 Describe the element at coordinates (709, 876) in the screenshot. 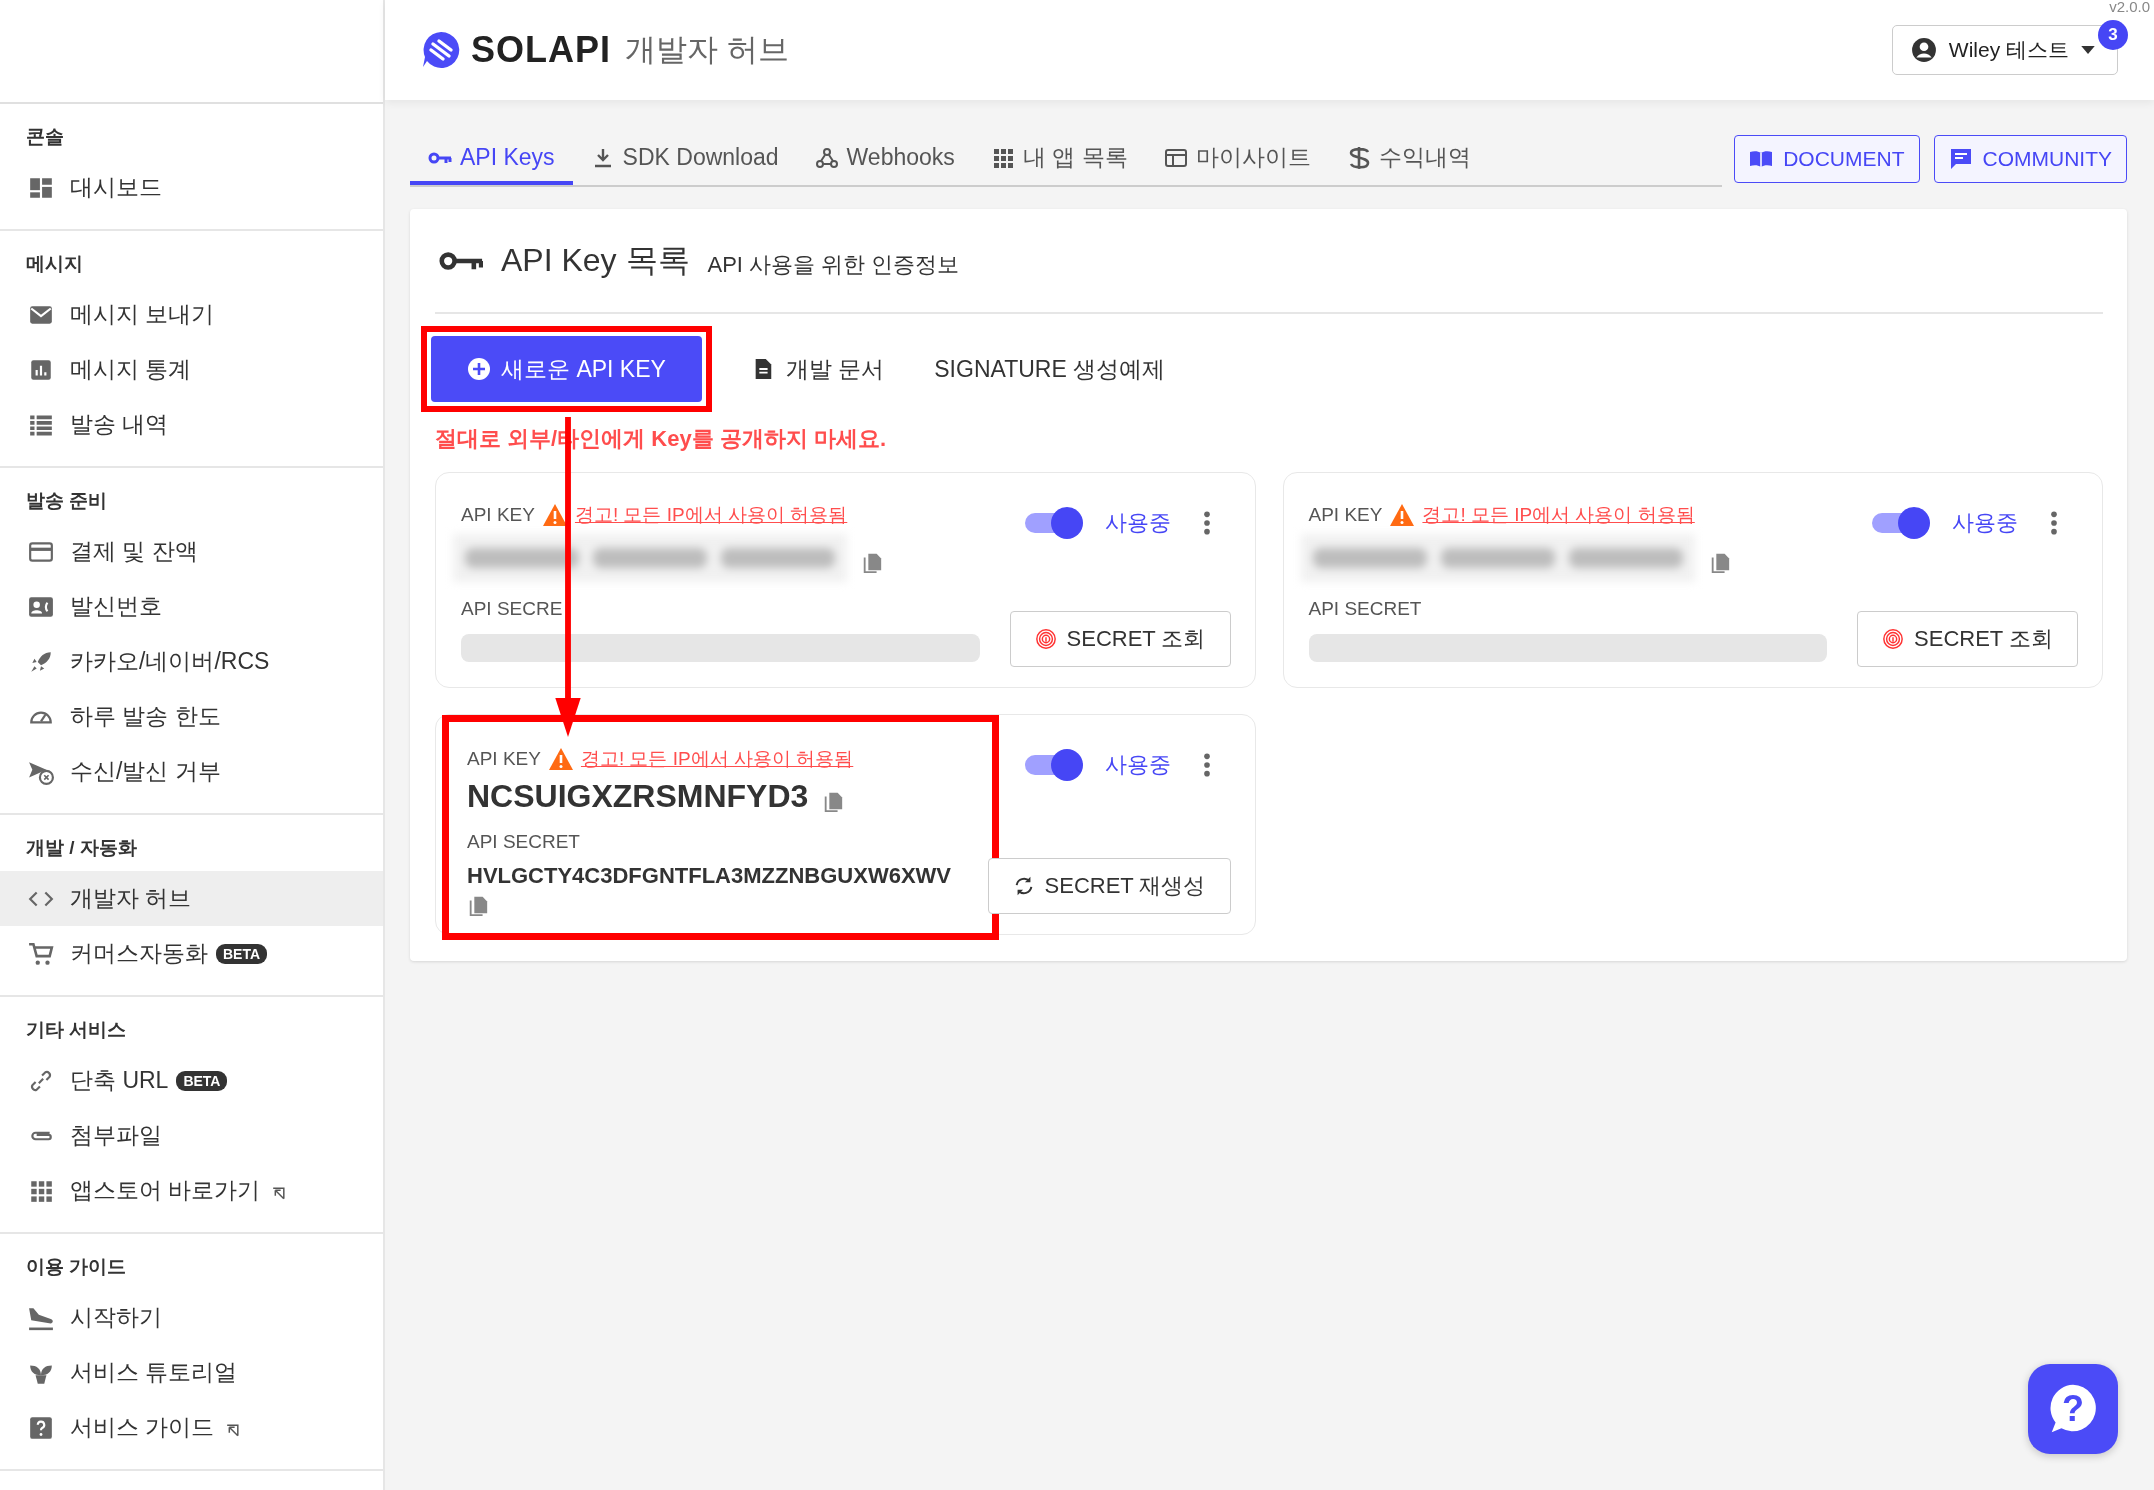

I see `api-secret-value: HVLGCTY4C3DFGNTFLA3MZZNBGUXW6XWV` at that location.